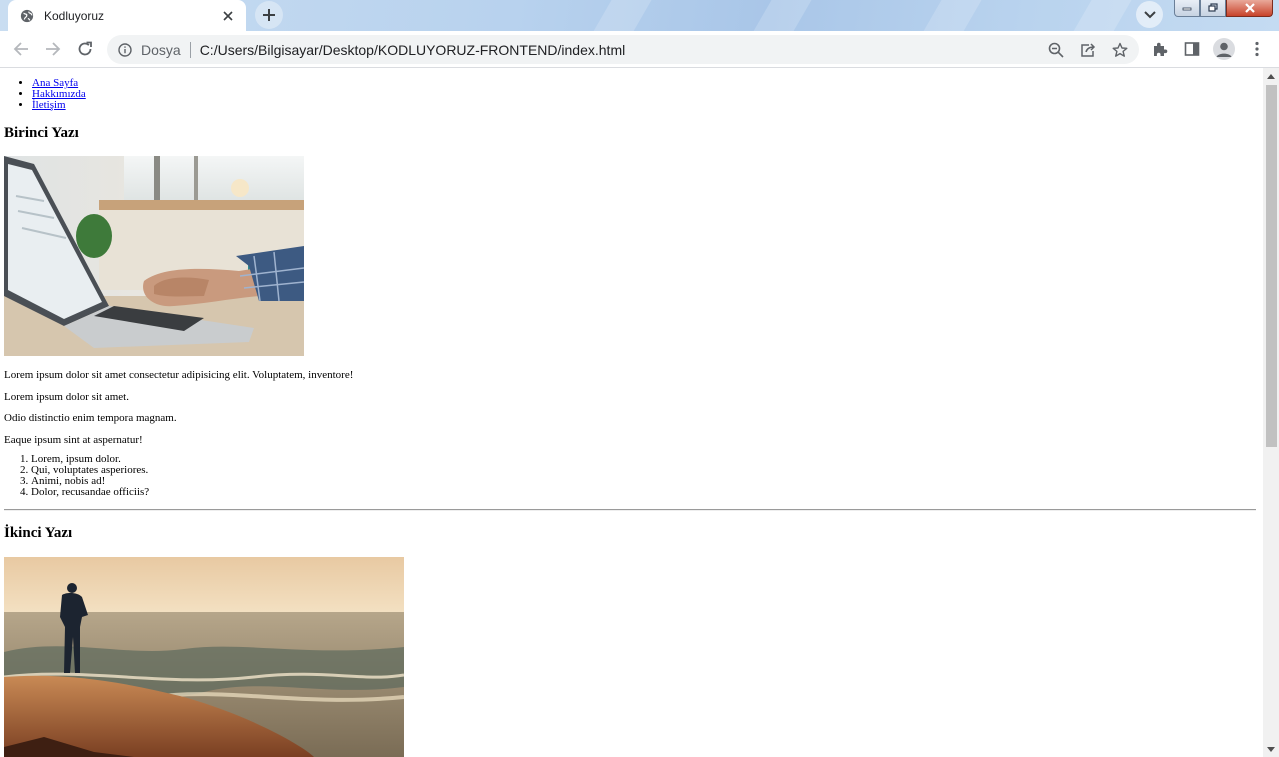  Describe the element at coordinates (49, 105) in the screenshot. I see `nav-link-contact: İletişim` at that location.